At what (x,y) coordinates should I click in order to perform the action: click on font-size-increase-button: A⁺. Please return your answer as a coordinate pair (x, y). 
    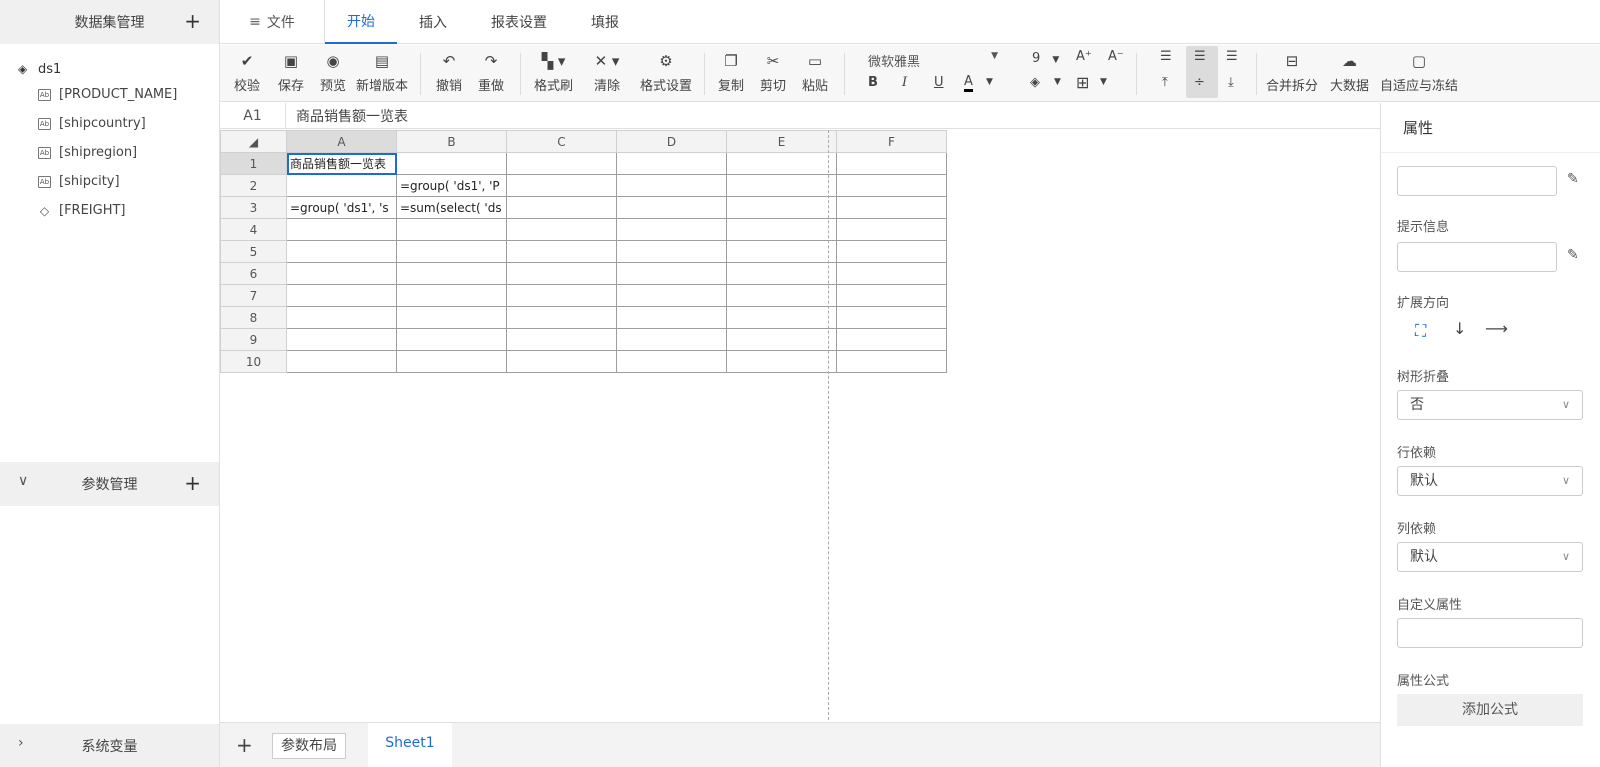
    Looking at the image, I should click on (1084, 56).